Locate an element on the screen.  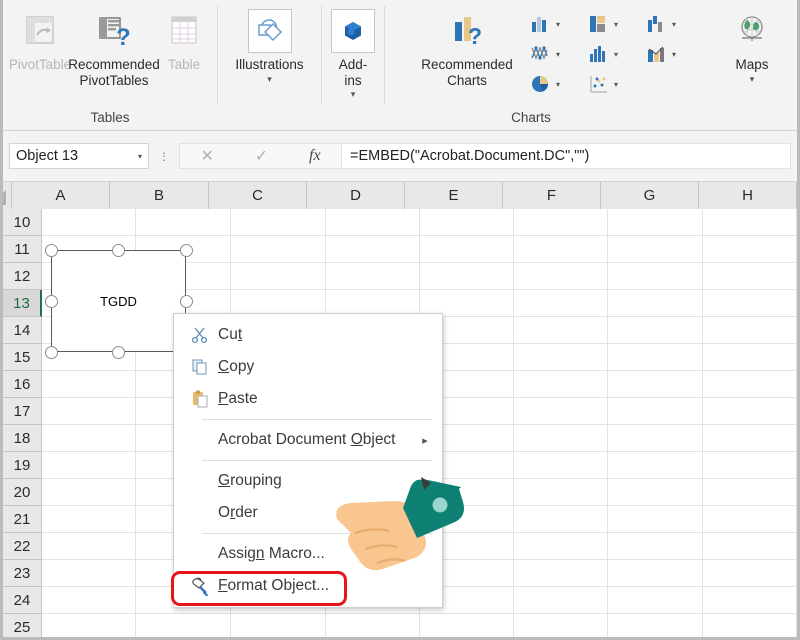
cell-F20 is located at coordinates (561, 492).